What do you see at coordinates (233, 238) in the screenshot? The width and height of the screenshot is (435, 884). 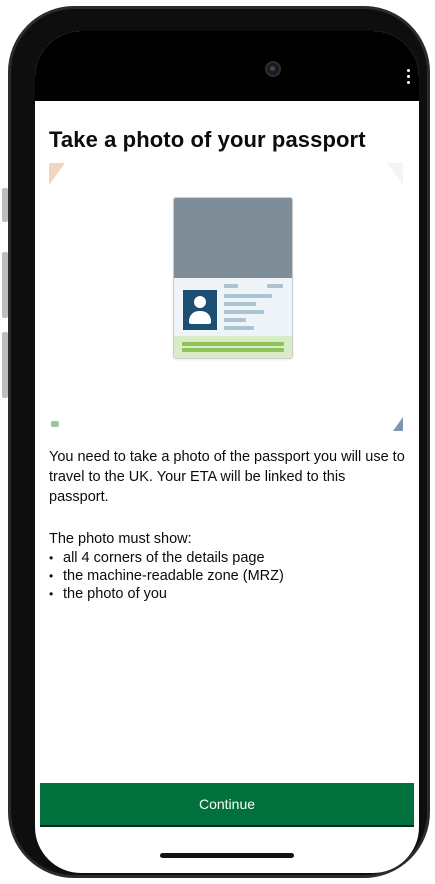 I see `passport-cover` at bounding box center [233, 238].